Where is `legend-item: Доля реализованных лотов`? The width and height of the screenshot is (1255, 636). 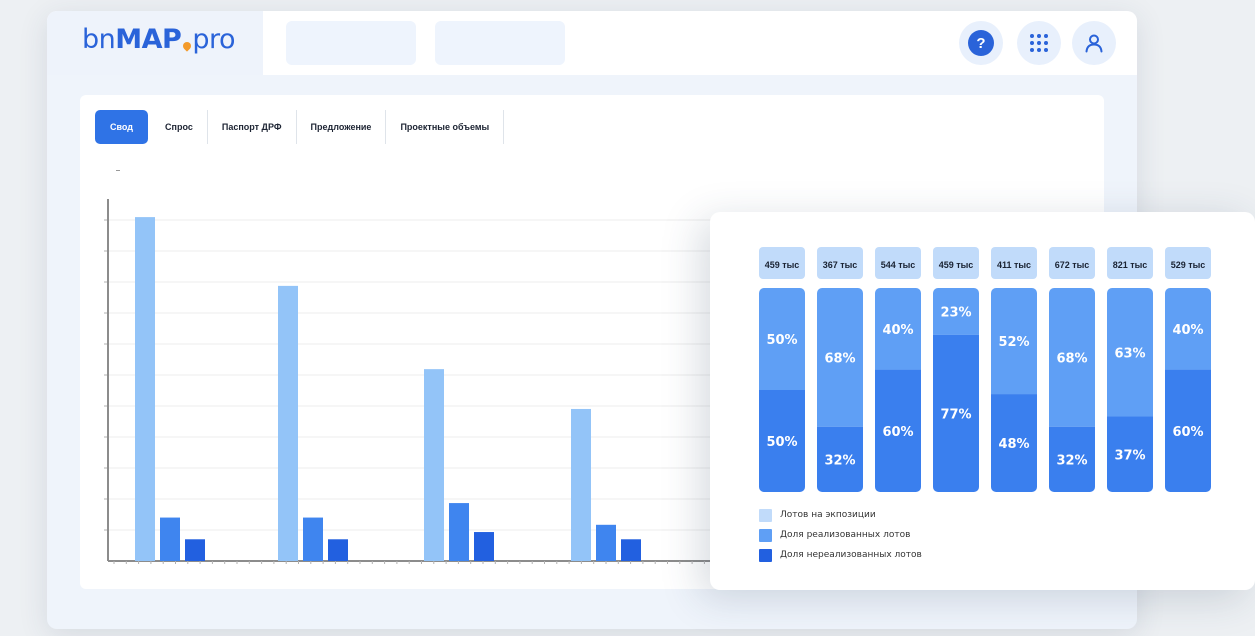
legend-item: Доля реализованных лотов is located at coordinates (840, 535).